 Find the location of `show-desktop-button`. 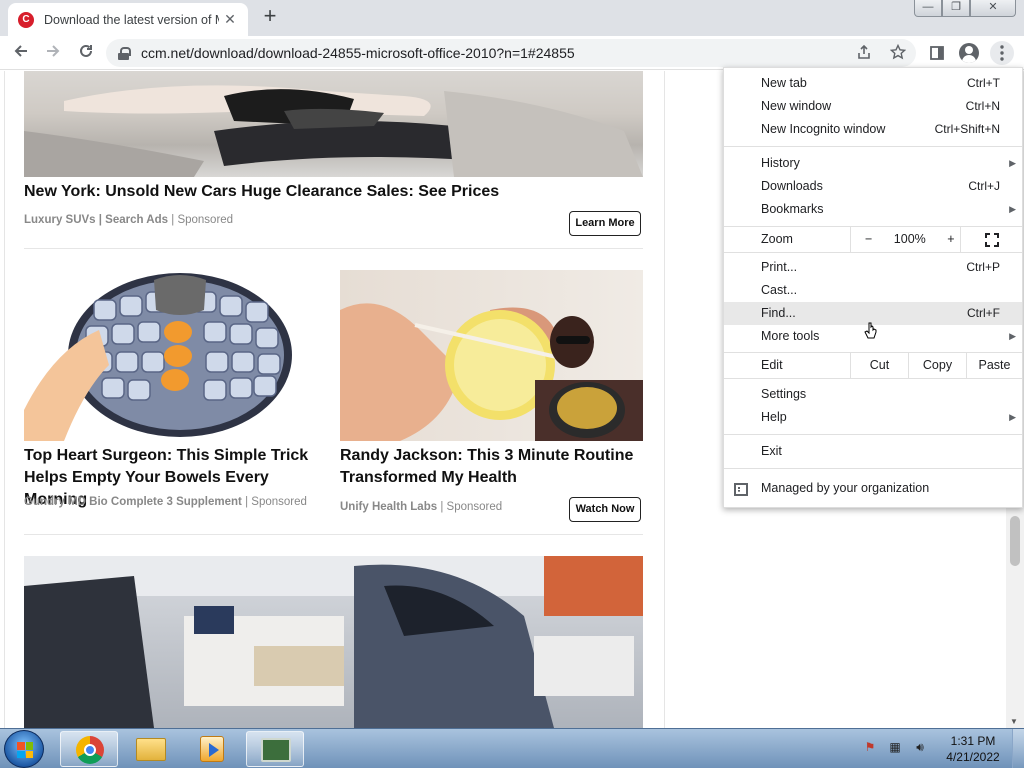

show-desktop-button is located at coordinates (1018, 748).